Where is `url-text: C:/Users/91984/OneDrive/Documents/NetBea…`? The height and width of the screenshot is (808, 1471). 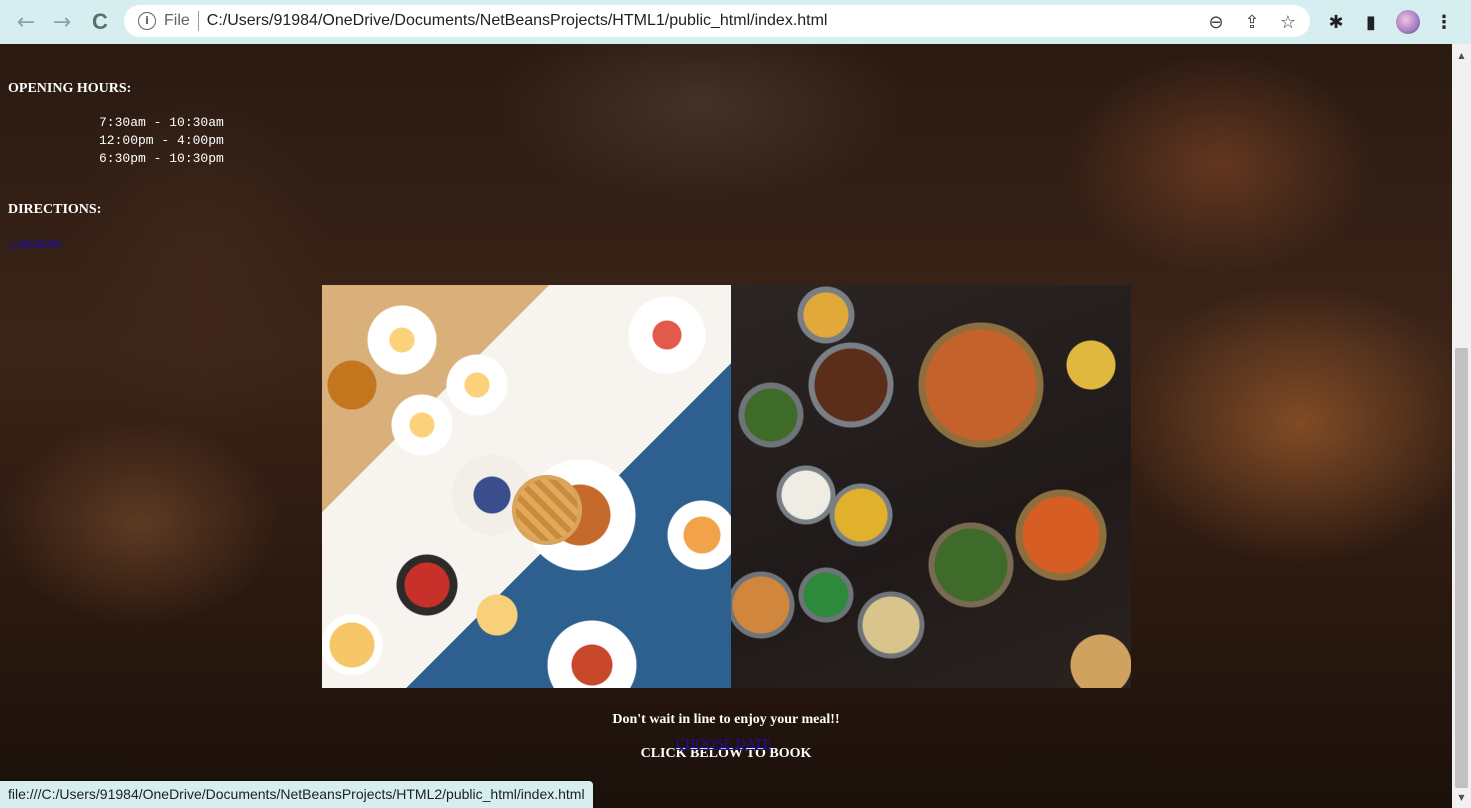 url-text: C:/Users/91984/OneDrive/Documents/NetBea… is located at coordinates (517, 21).